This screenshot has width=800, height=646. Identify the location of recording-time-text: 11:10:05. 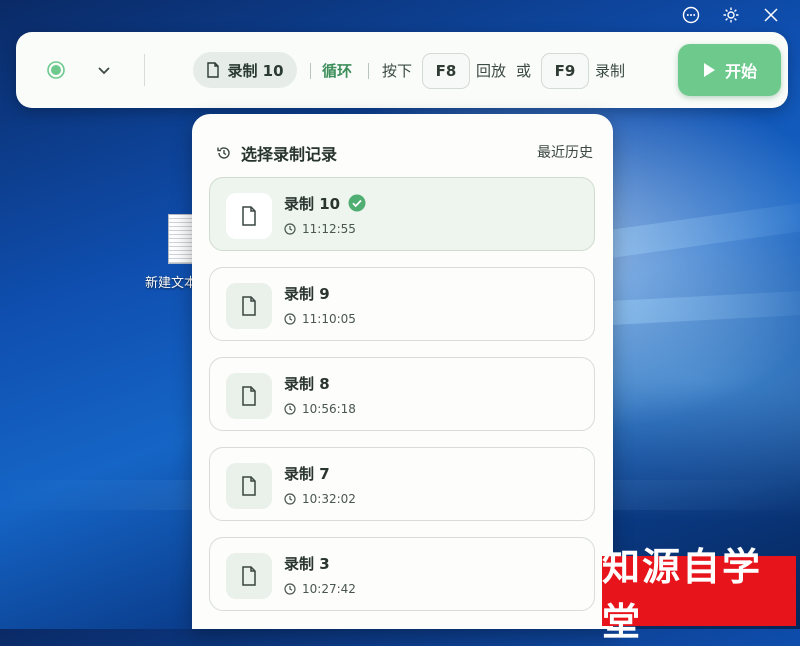
(329, 319).